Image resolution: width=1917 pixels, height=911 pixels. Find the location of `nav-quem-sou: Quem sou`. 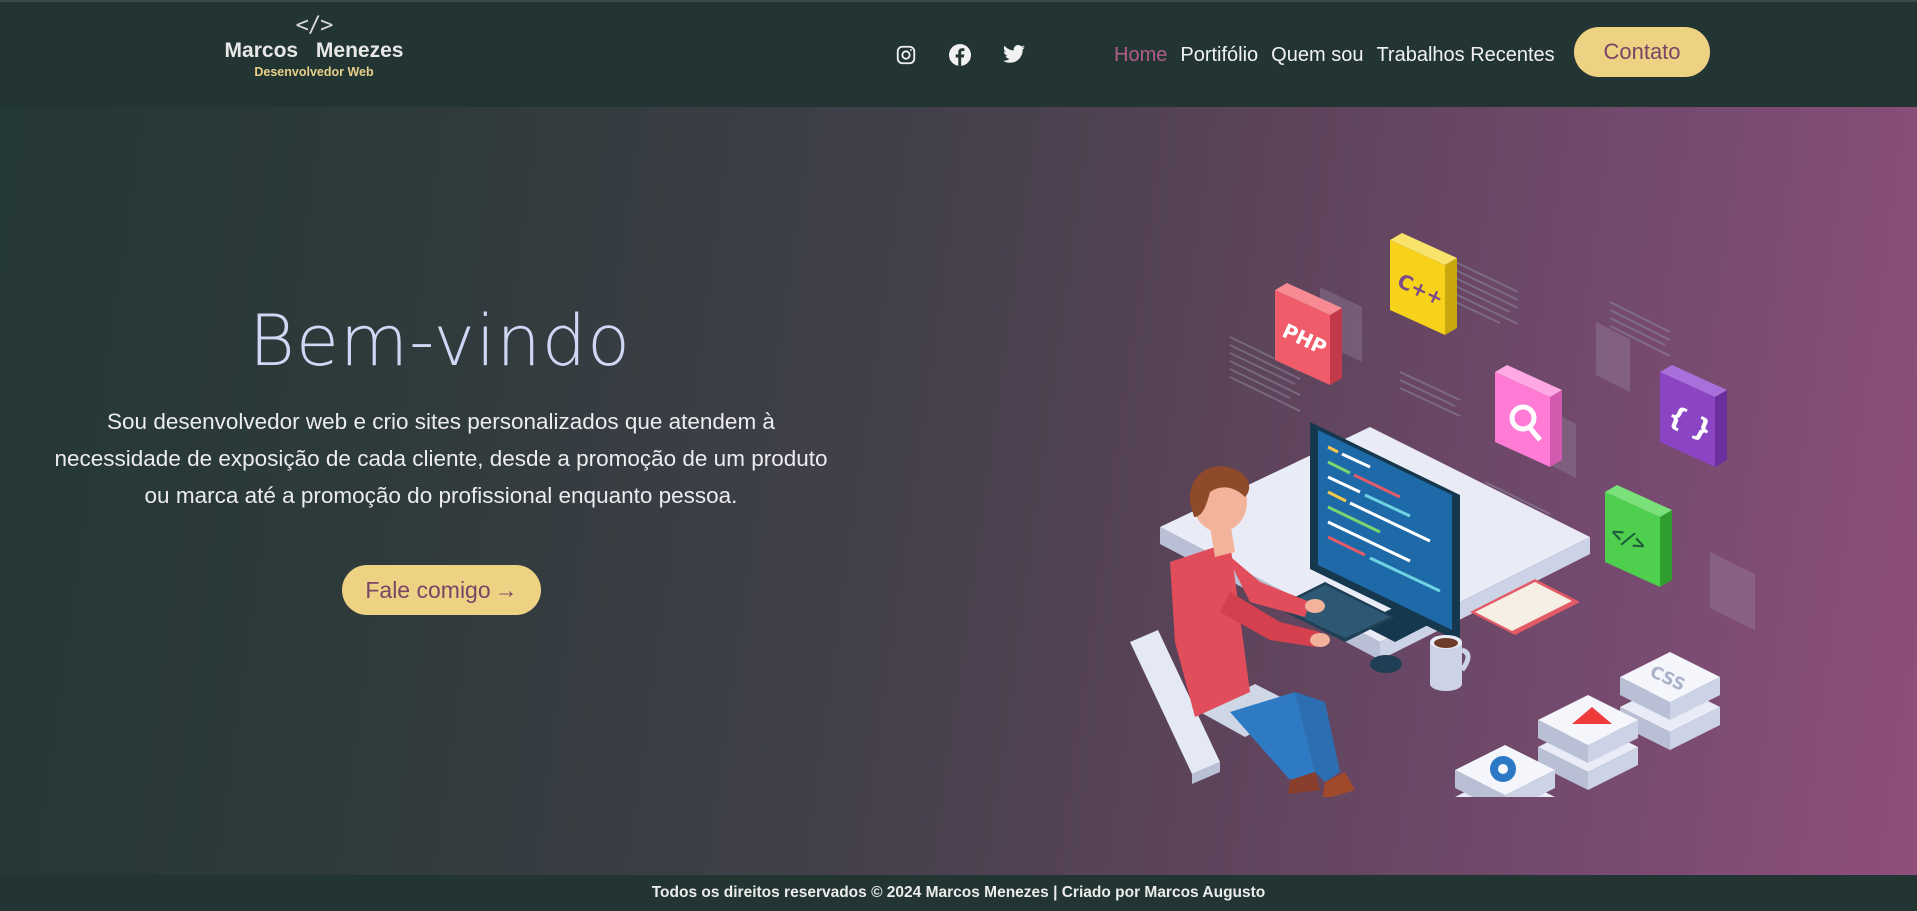

nav-quem-sou: Quem sou is located at coordinates (1317, 55).